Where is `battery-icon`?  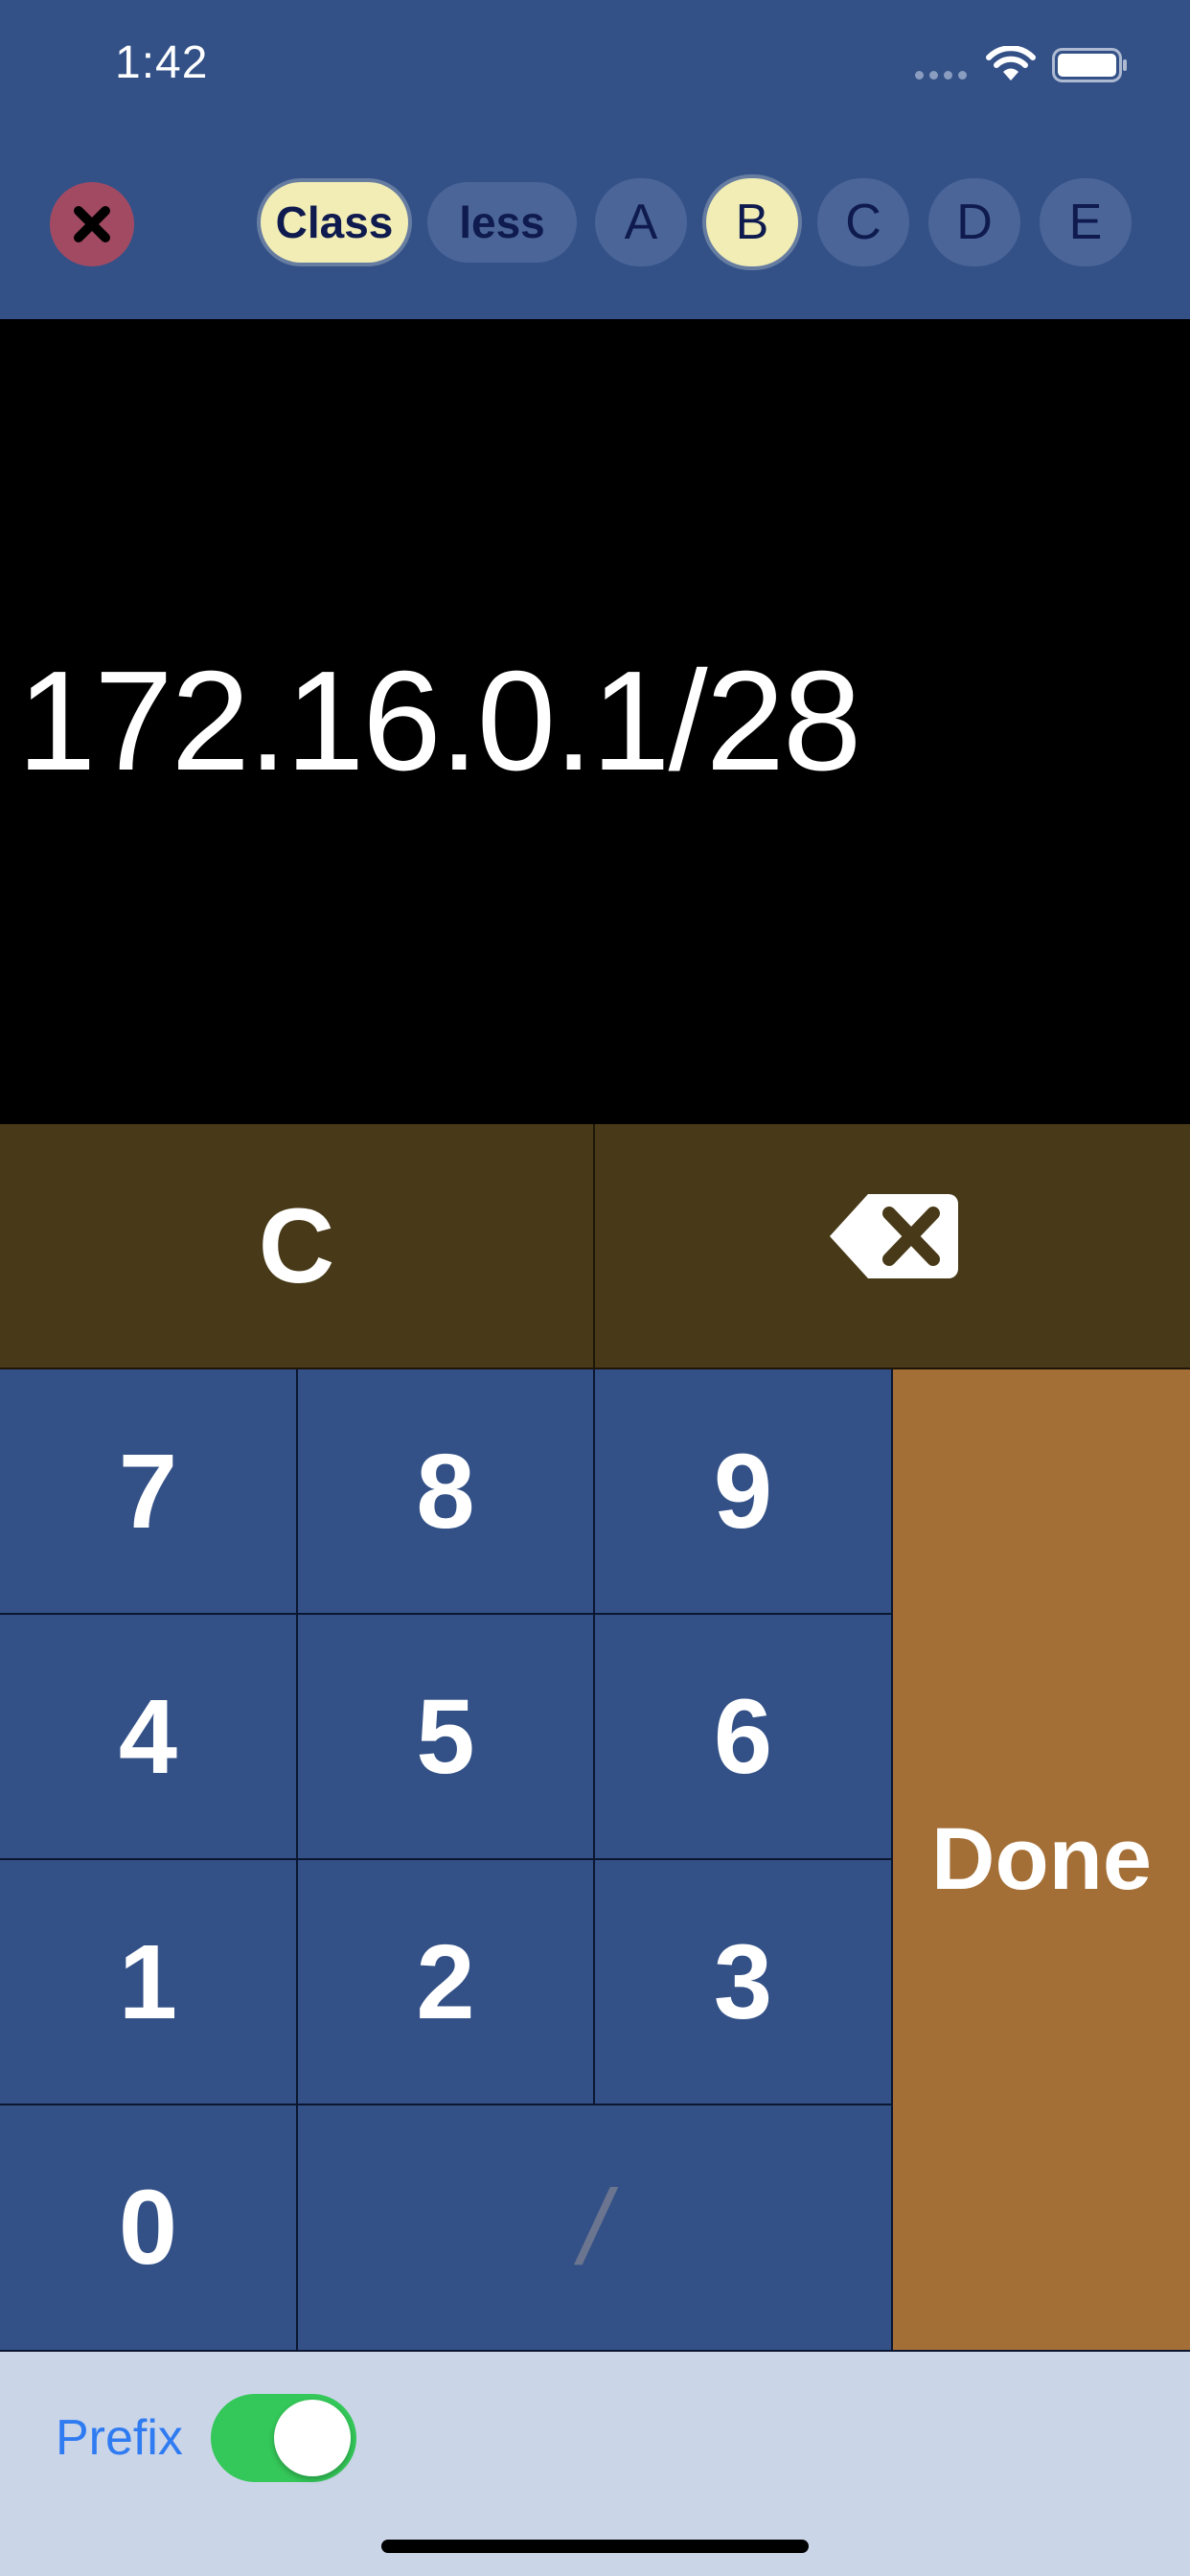
battery-icon is located at coordinates (1090, 65).